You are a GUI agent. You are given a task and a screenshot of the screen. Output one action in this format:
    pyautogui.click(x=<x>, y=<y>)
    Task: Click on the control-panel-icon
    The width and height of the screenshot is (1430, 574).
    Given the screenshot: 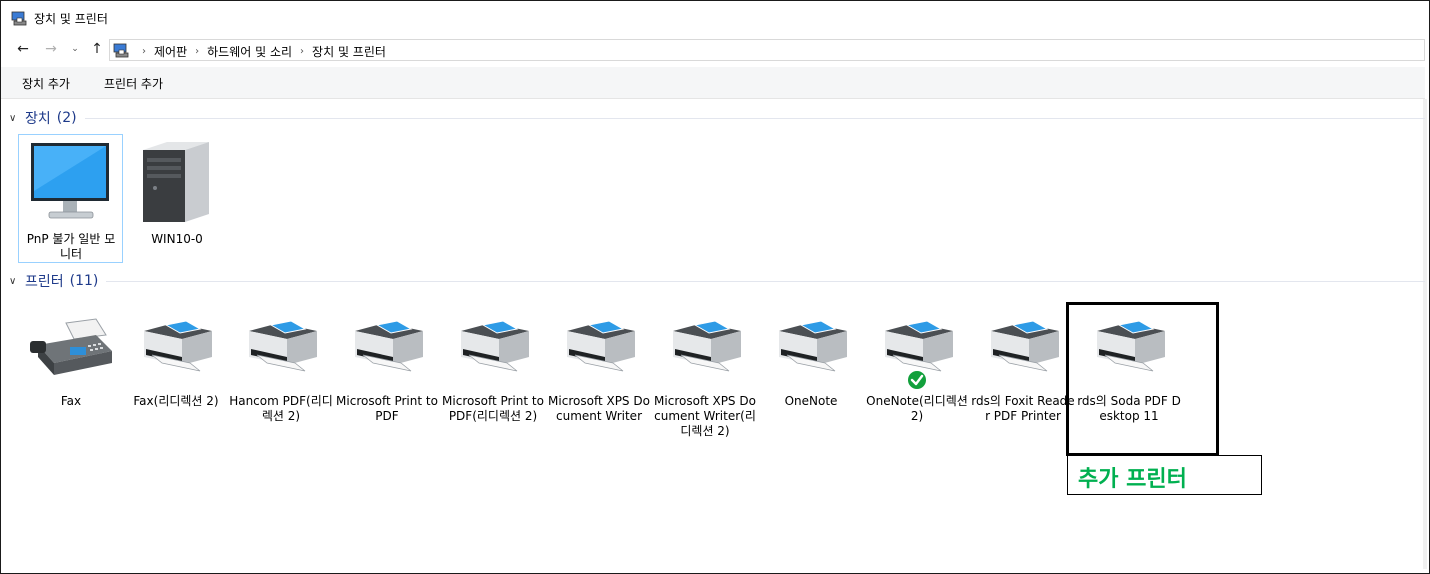 What is the action you would take?
    pyautogui.click(x=121, y=50)
    